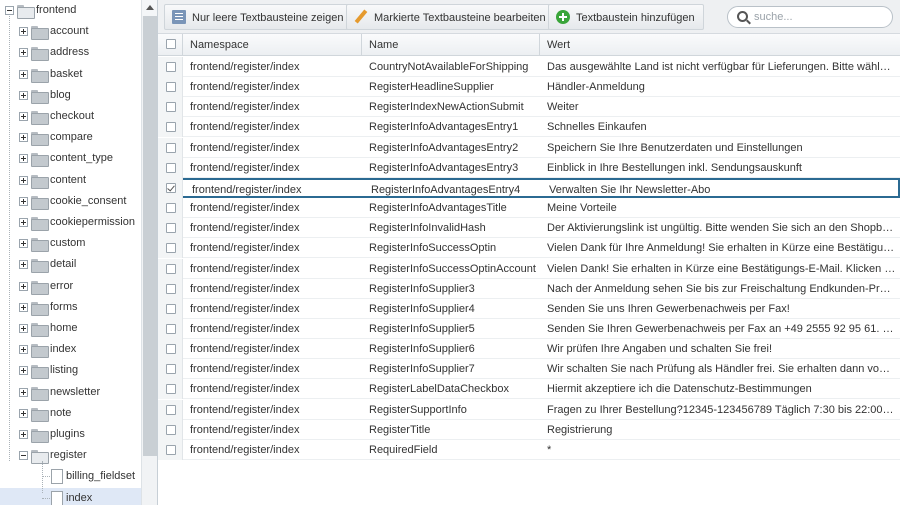 This screenshot has width=900, height=505. Describe the element at coordinates (70, 286) in the screenshot. I see `tree-node-error: error` at that location.